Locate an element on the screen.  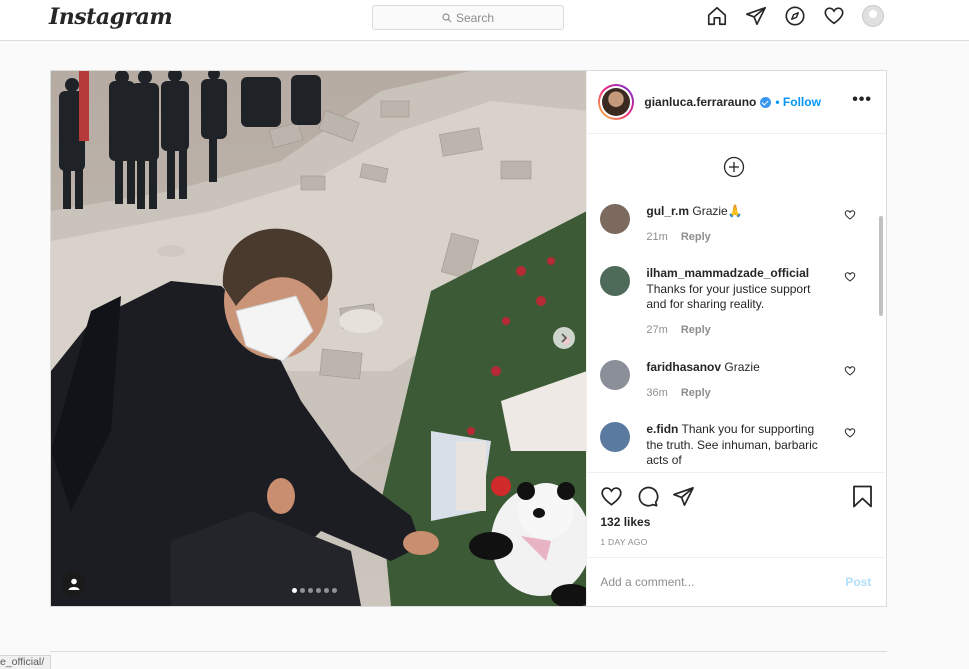
comment-username: gul_r.m is located at coordinates (667, 211).